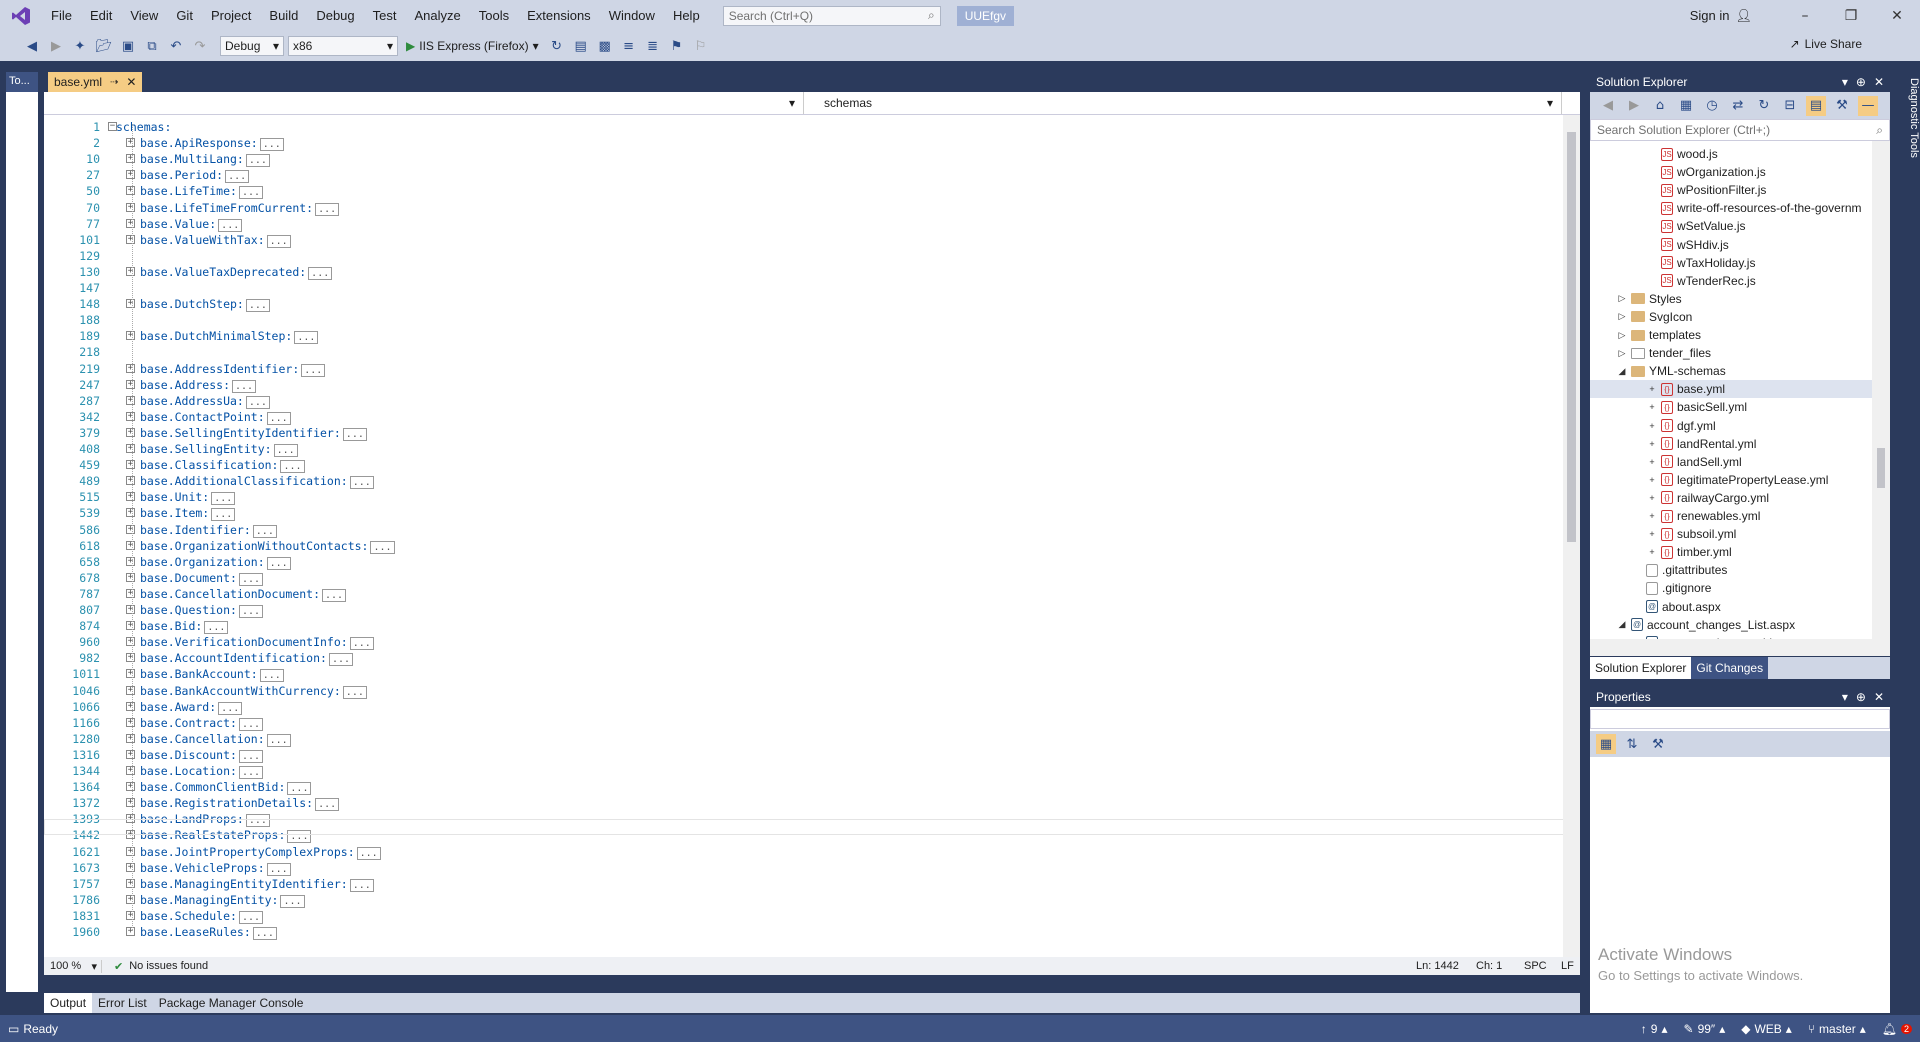 The width and height of the screenshot is (1920, 1042). Describe the element at coordinates (677, 46) in the screenshot. I see `bookmark-icon: ⚑` at that location.